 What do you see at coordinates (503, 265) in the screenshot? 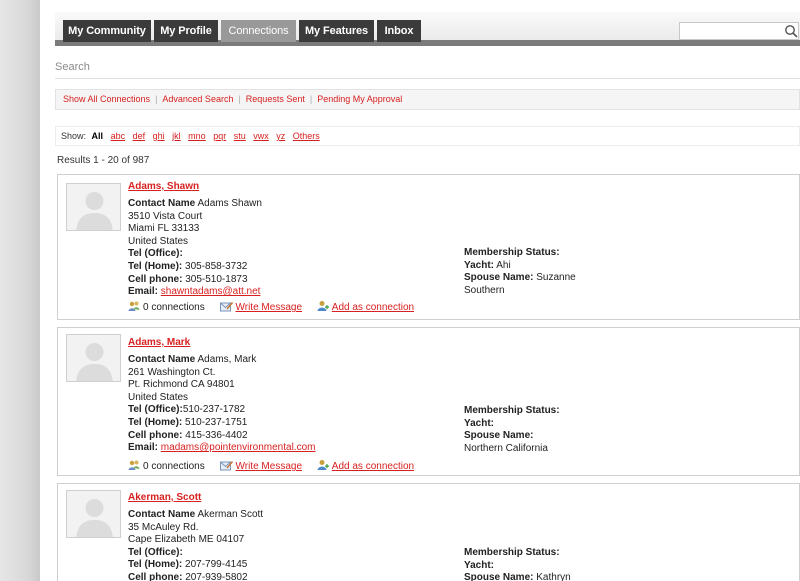
I see `yacht-value: Ahi` at bounding box center [503, 265].